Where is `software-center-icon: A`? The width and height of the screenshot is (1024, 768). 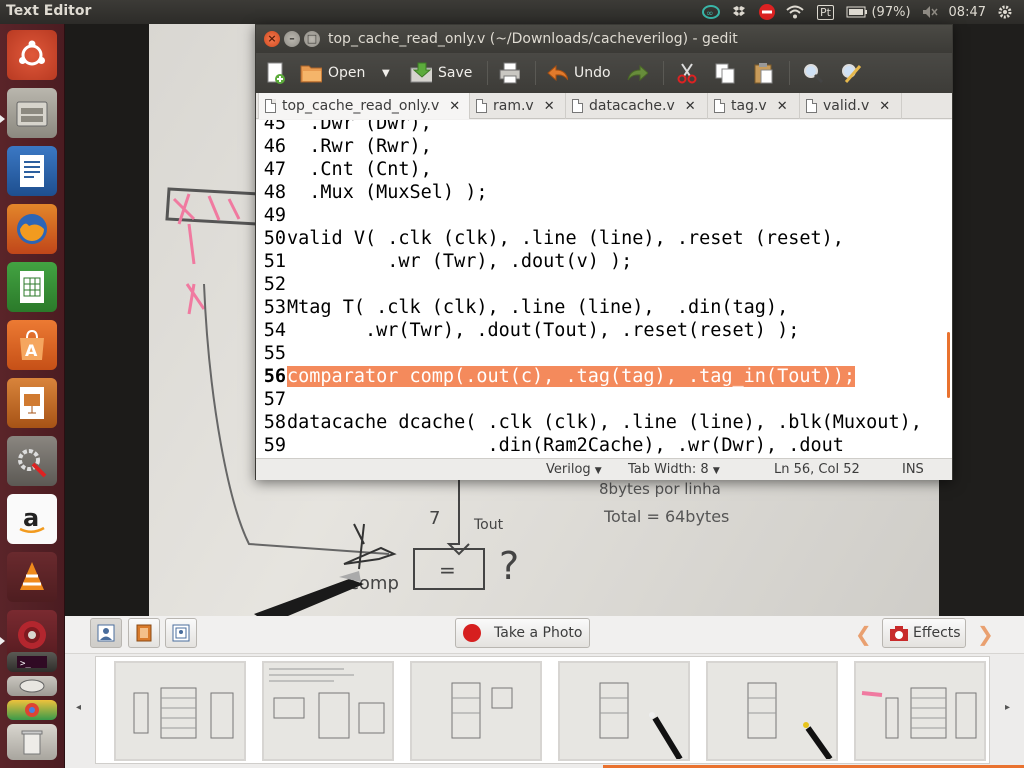 software-center-icon: A is located at coordinates (32, 345).